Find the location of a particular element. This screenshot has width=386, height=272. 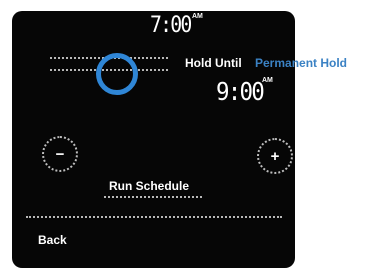

minus-icon: − is located at coordinates (60, 154).